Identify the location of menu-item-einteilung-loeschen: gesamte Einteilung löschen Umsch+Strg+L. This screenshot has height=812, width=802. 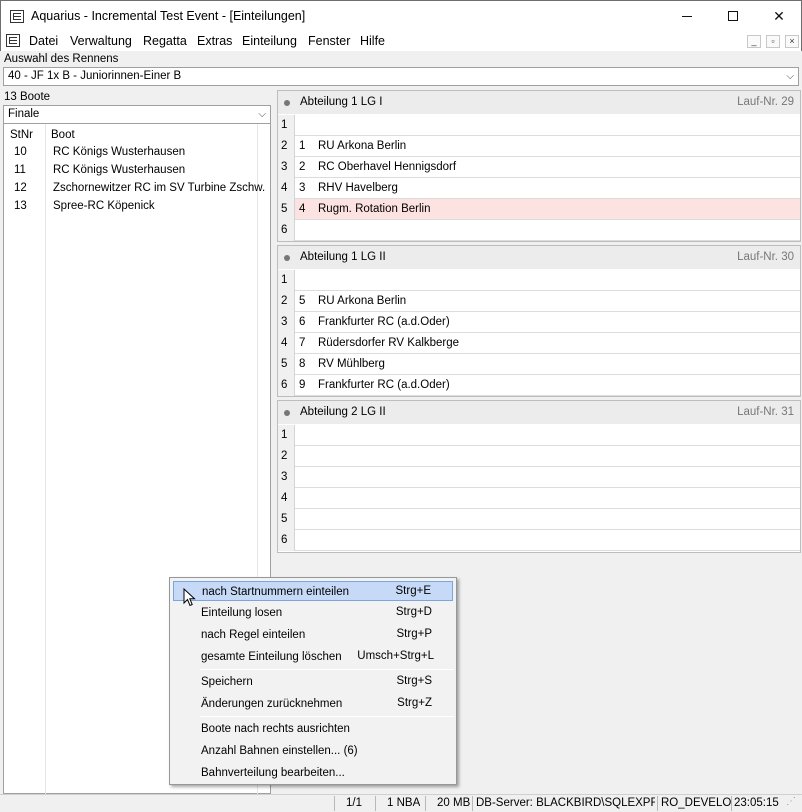
(313, 657).